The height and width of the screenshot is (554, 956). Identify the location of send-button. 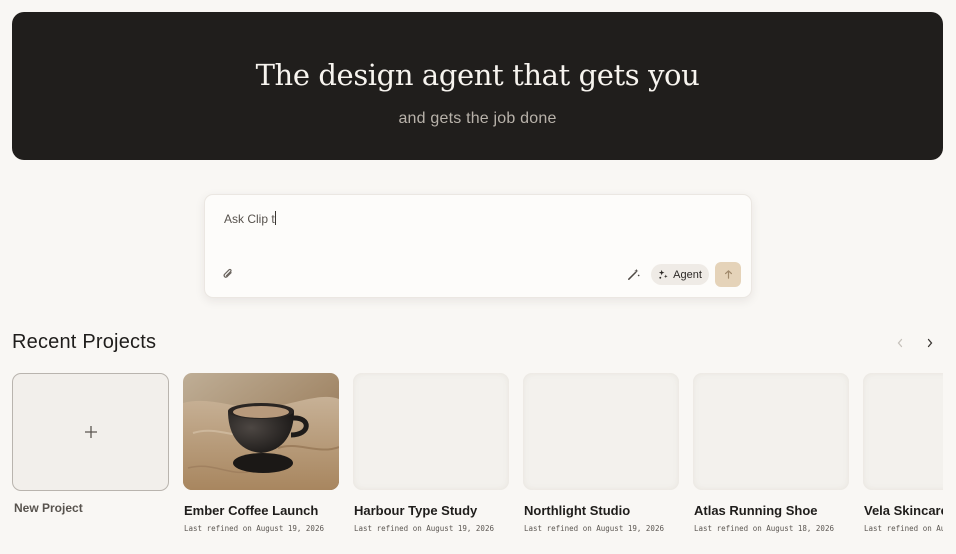
(728, 274).